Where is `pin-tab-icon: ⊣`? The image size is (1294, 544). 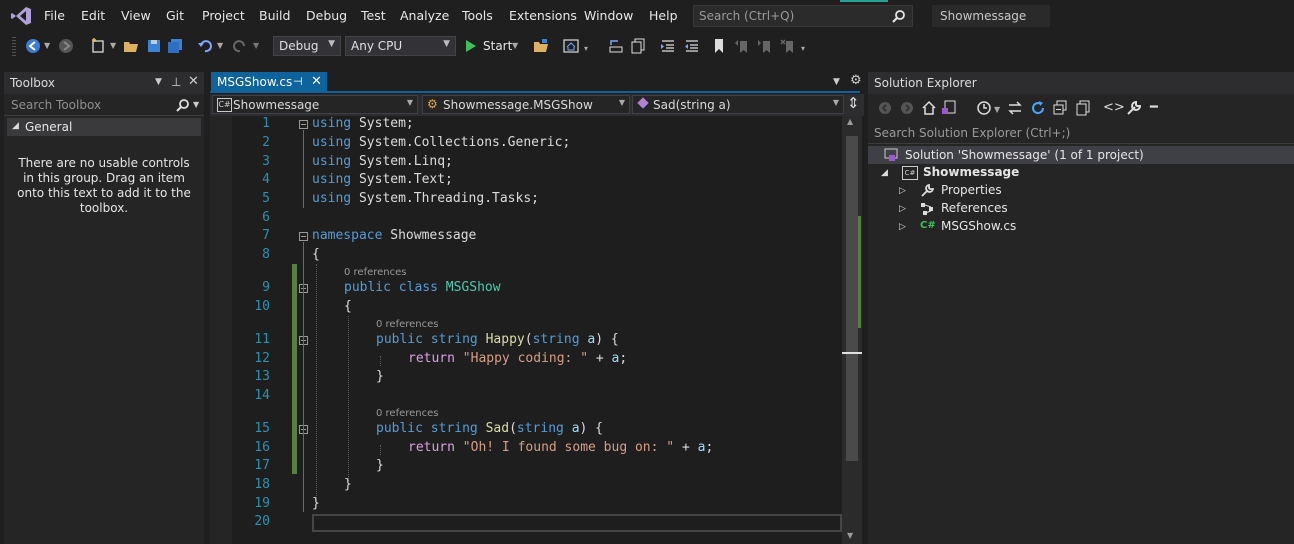
pin-tab-icon: ⊣ is located at coordinates (298, 81).